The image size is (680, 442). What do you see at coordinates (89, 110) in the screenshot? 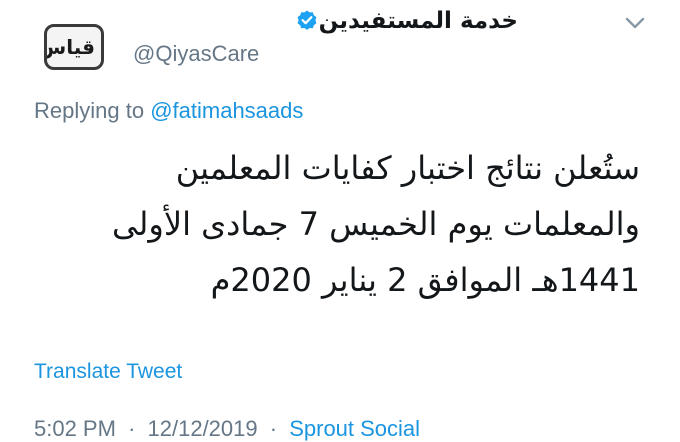
I see `replying-to-label: Replying to` at bounding box center [89, 110].